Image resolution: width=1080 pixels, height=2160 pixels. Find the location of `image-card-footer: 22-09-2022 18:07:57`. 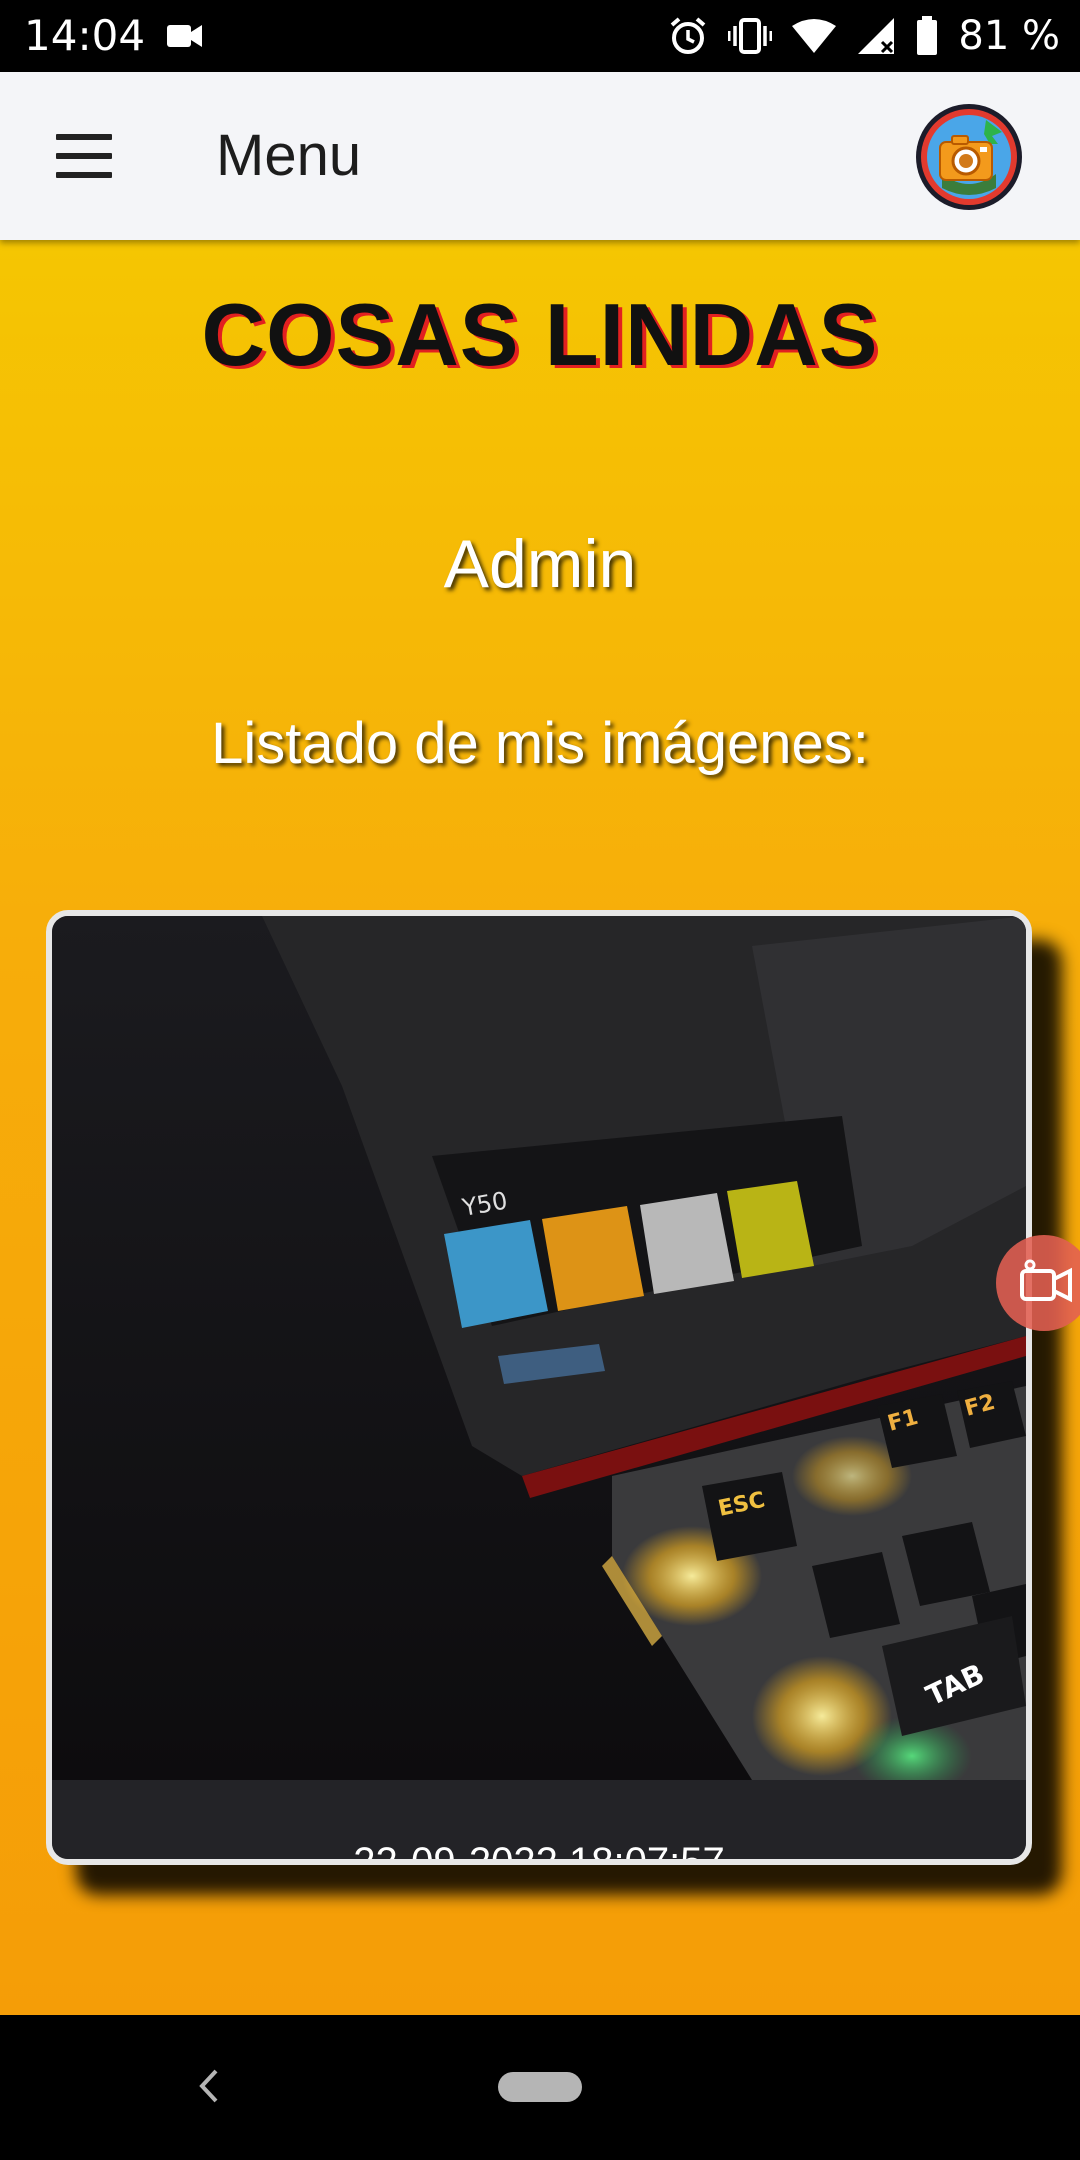

image-card-footer: 22-09-2022 18:07:57 is located at coordinates (539, 1822).